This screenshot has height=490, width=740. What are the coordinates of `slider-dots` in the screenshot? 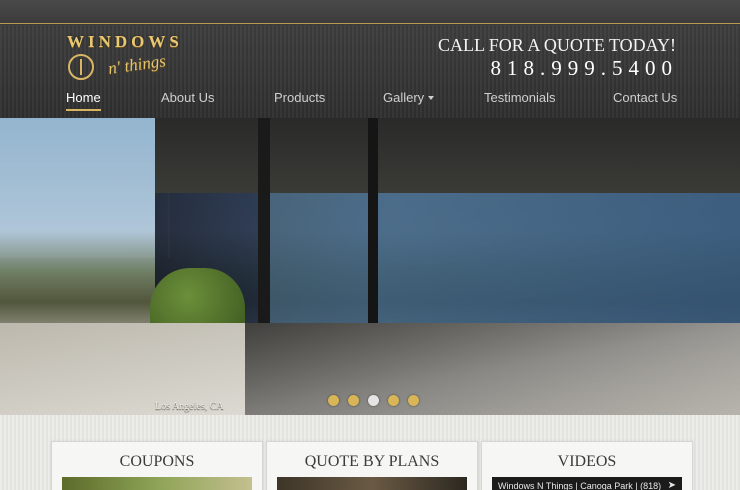 It's located at (378, 399).